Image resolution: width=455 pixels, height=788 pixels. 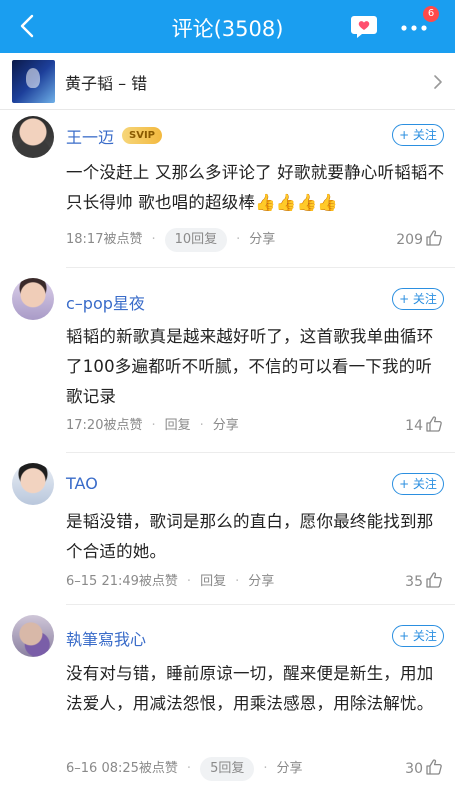 I want to click on like-time: 6–16 08:25被点赞, so click(x=122, y=768).